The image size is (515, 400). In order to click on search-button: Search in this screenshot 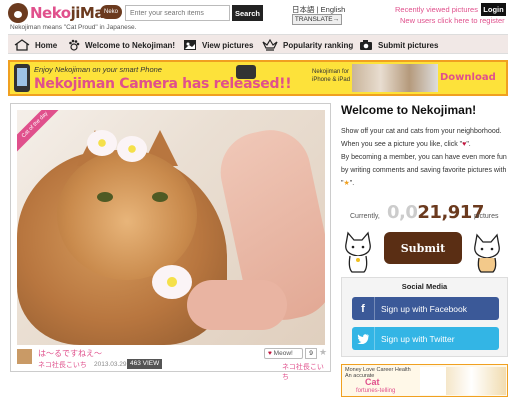, I will do `click(247, 13)`.